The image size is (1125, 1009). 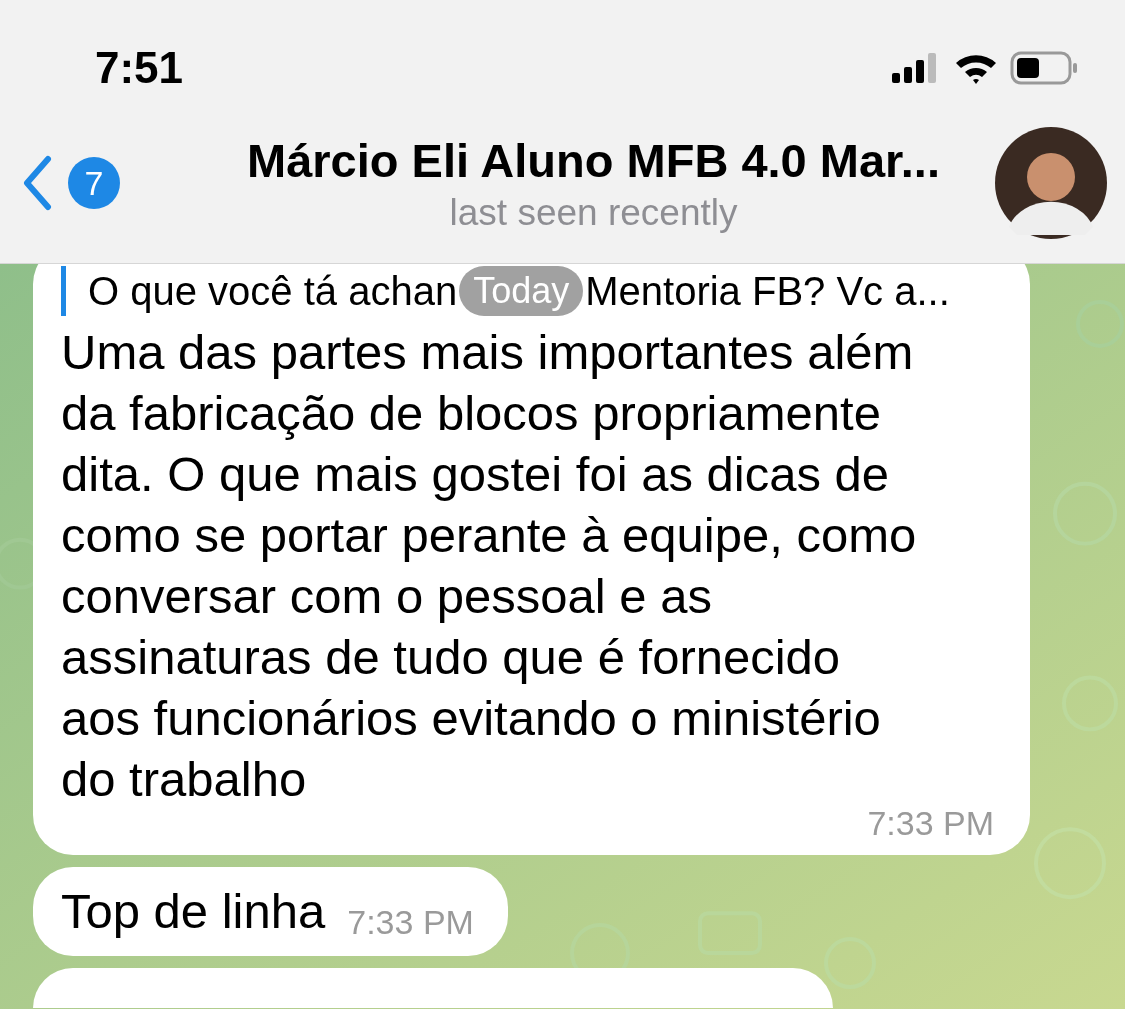 I want to click on last-seen-status: last seen recently, so click(x=593, y=212).